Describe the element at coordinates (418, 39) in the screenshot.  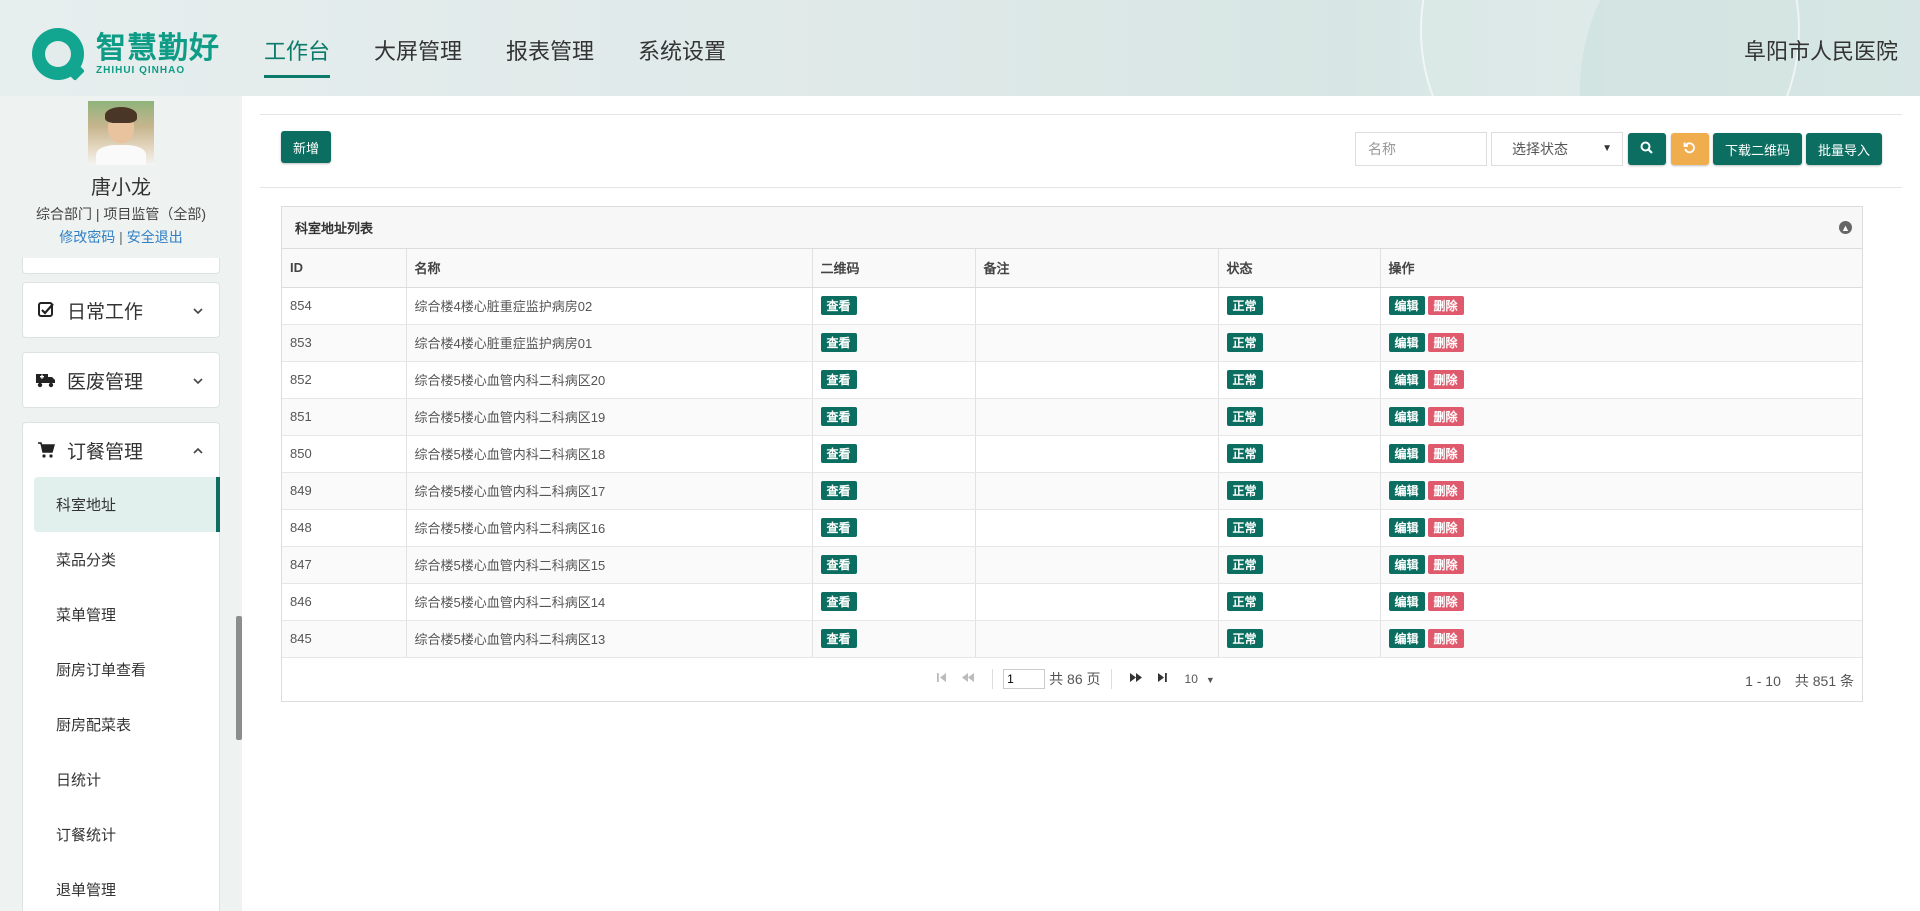
I see `nav-big-screen: 大屏管理` at that location.